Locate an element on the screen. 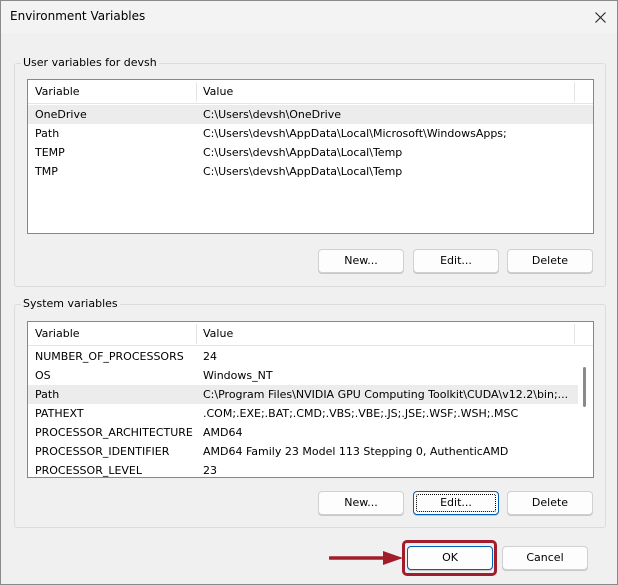 This screenshot has height=585, width=618. variable-value-cell: 23 is located at coordinates (210, 470).